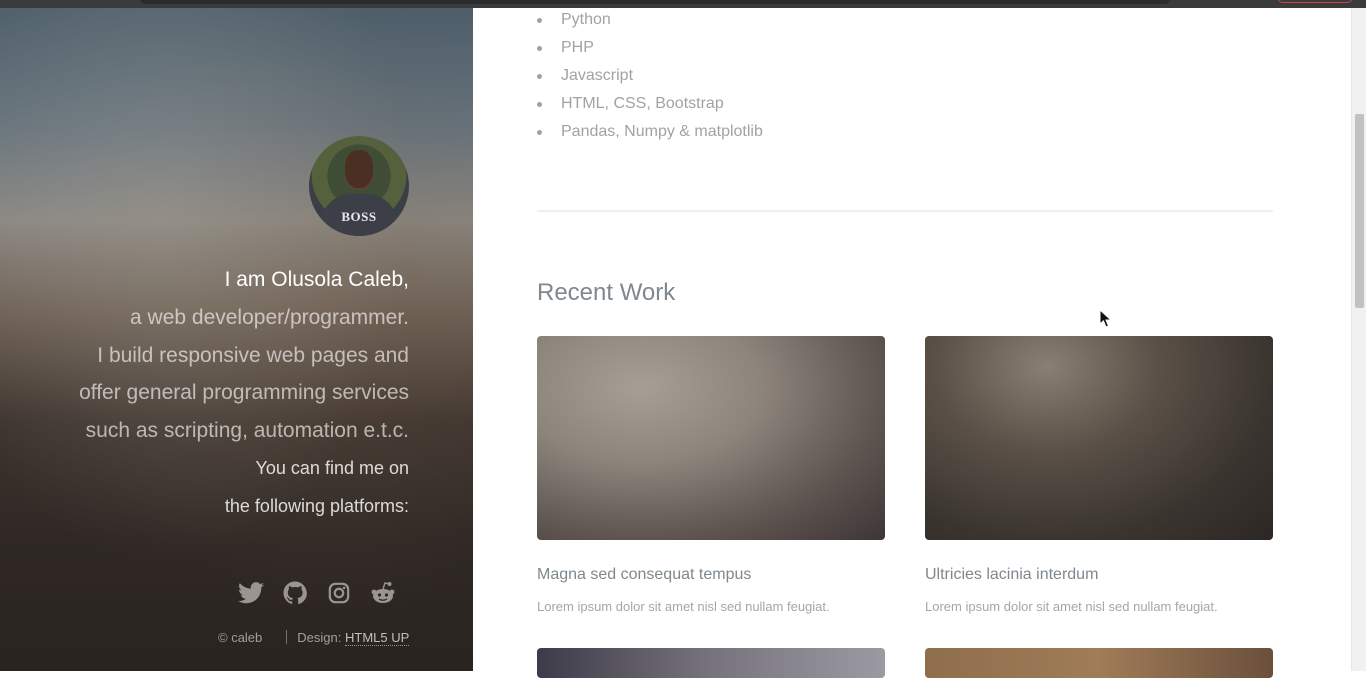 This screenshot has width=1366, height=678. Describe the element at coordinates (1358, 339) in the screenshot. I see `page-scrollbar` at that location.